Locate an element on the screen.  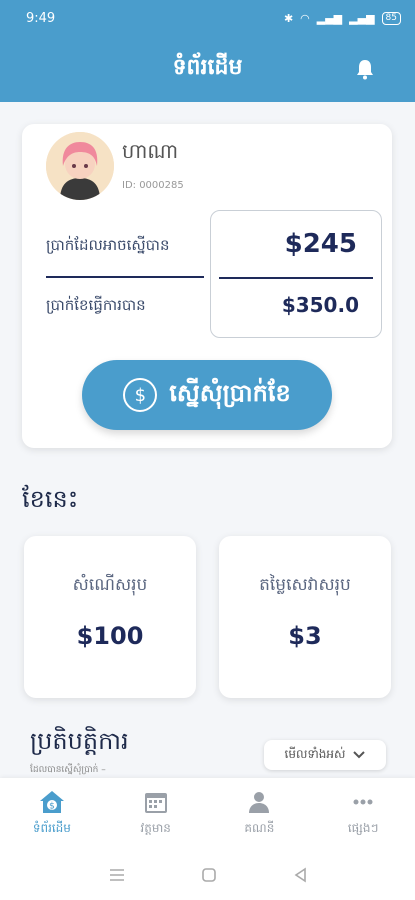
user-name: ហាណា is located at coordinates (150, 151).